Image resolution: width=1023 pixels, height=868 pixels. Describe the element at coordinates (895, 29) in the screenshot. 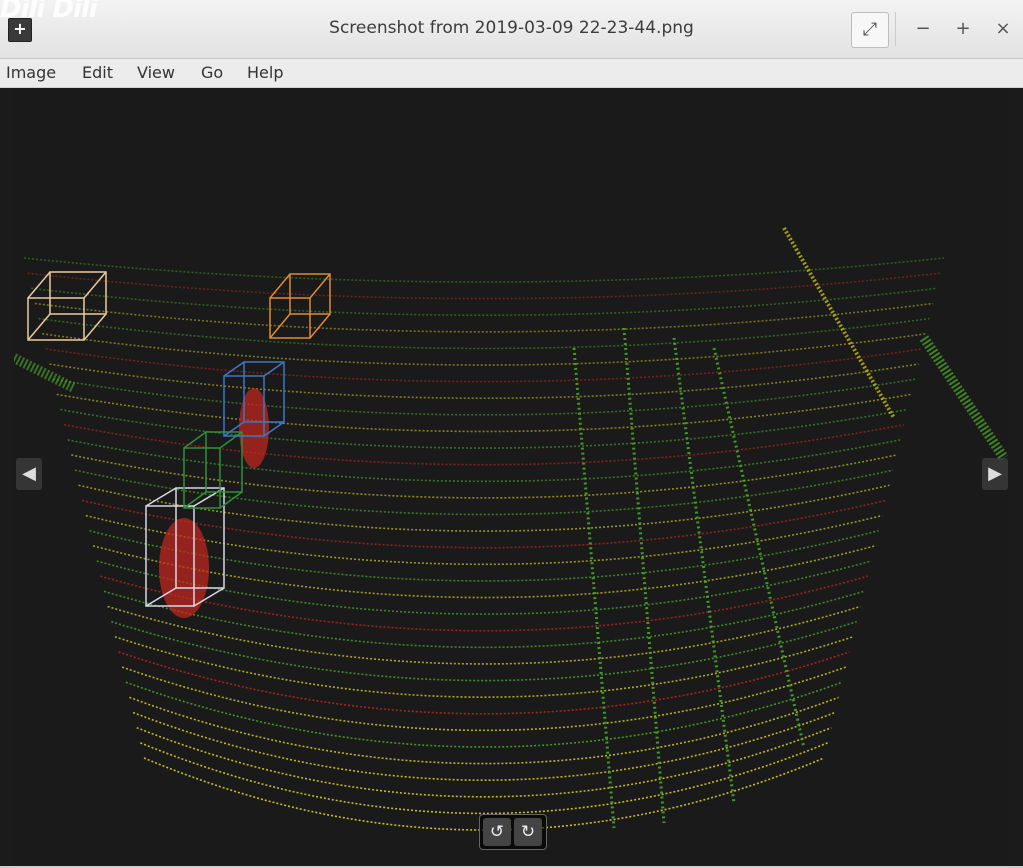

I see `title-separator` at that location.